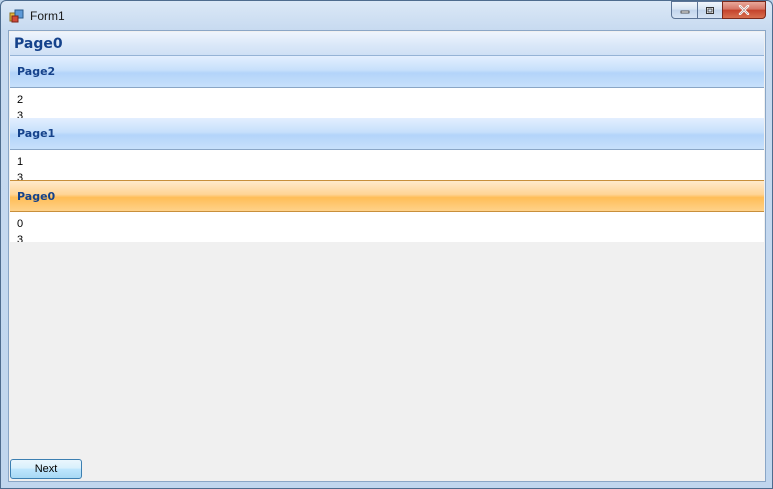 This screenshot has width=773, height=489. I want to click on panel-header: Page0, so click(387, 44).